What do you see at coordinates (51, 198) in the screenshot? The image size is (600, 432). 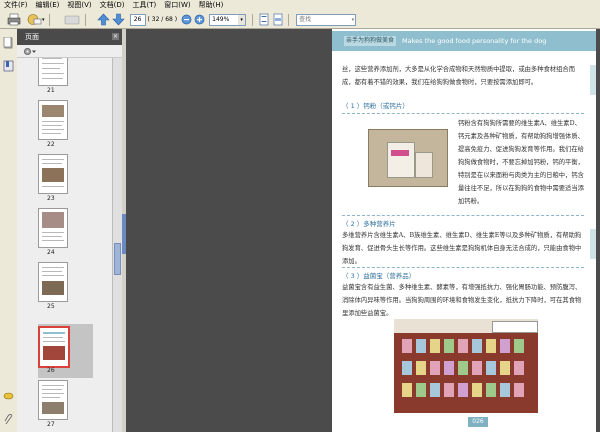 I see `thumbnail-label: 23` at bounding box center [51, 198].